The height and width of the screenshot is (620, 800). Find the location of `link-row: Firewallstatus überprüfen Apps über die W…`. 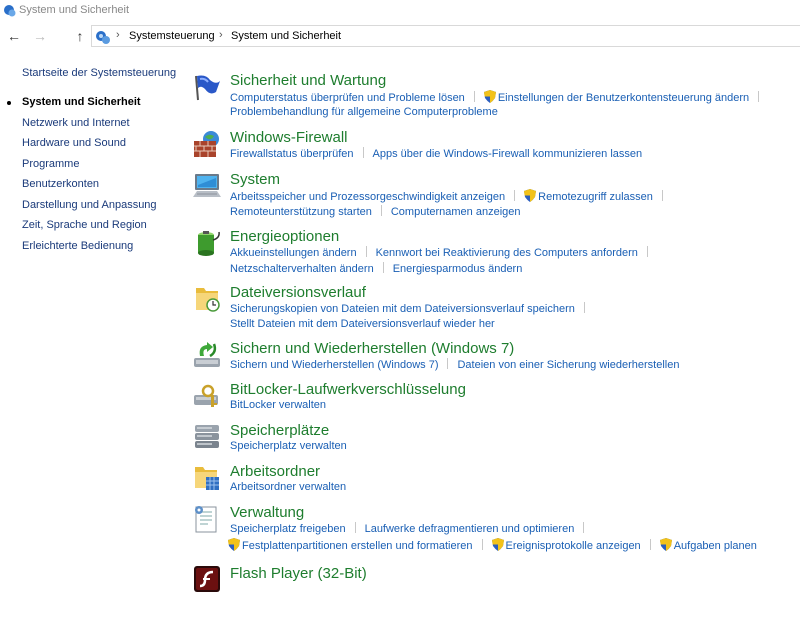

link-row: Firewallstatus überprüfen Apps über die W… is located at coordinates (436, 153).